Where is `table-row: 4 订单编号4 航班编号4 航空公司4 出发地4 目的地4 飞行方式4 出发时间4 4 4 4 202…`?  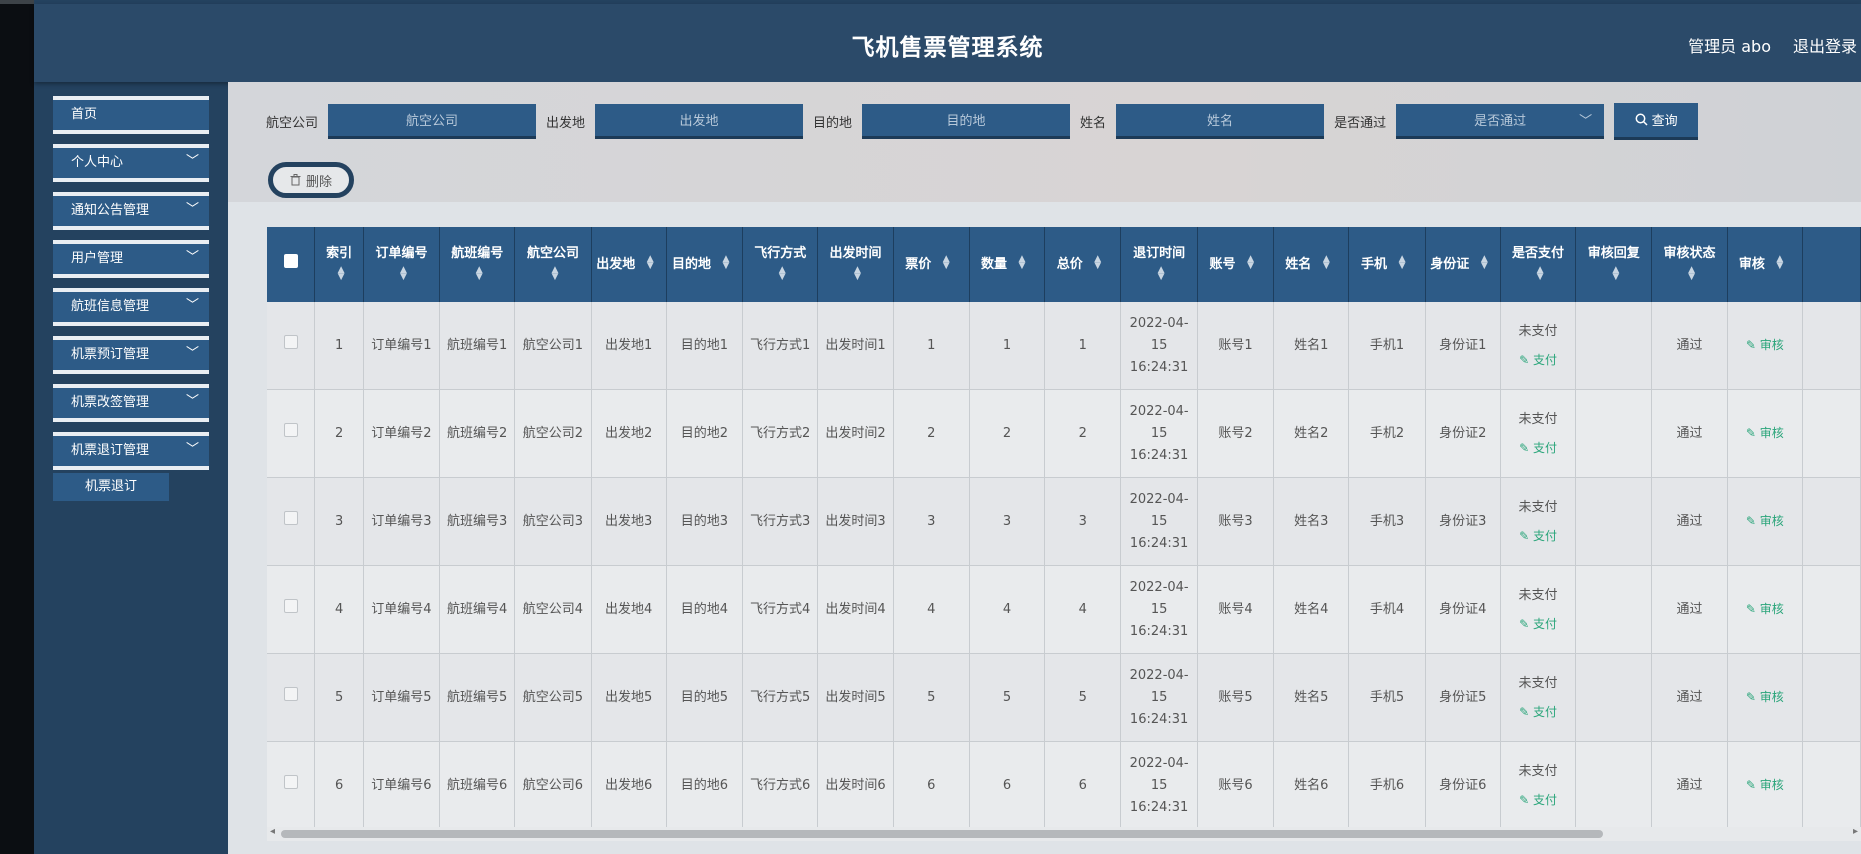 table-row: 4 订单编号4 航班编号4 航空公司4 出发地4 目的地4 飞行方式4 出发时间4 4 4 4 202… is located at coordinates (1064, 609).